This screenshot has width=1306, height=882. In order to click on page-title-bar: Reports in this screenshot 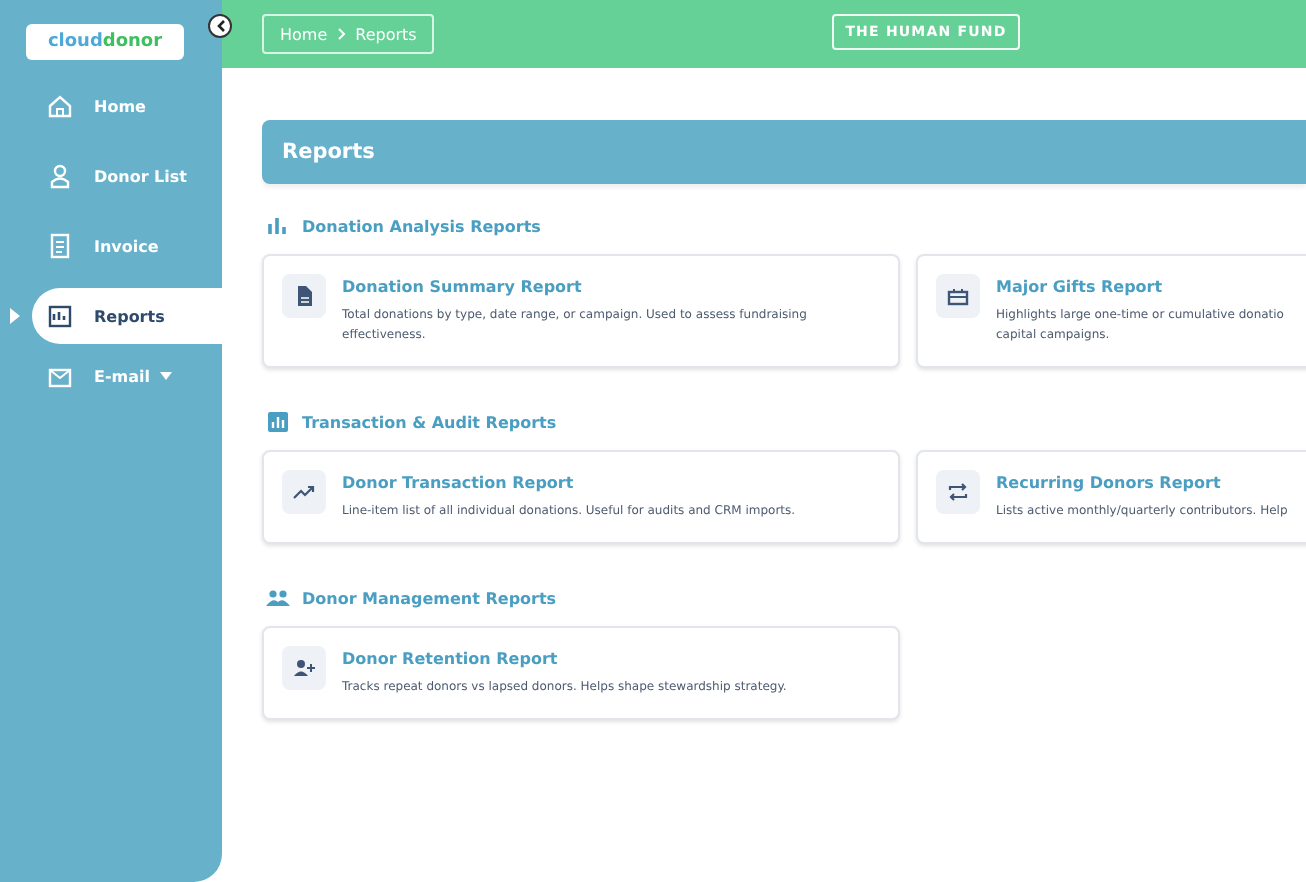, I will do `click(784, 152)`.